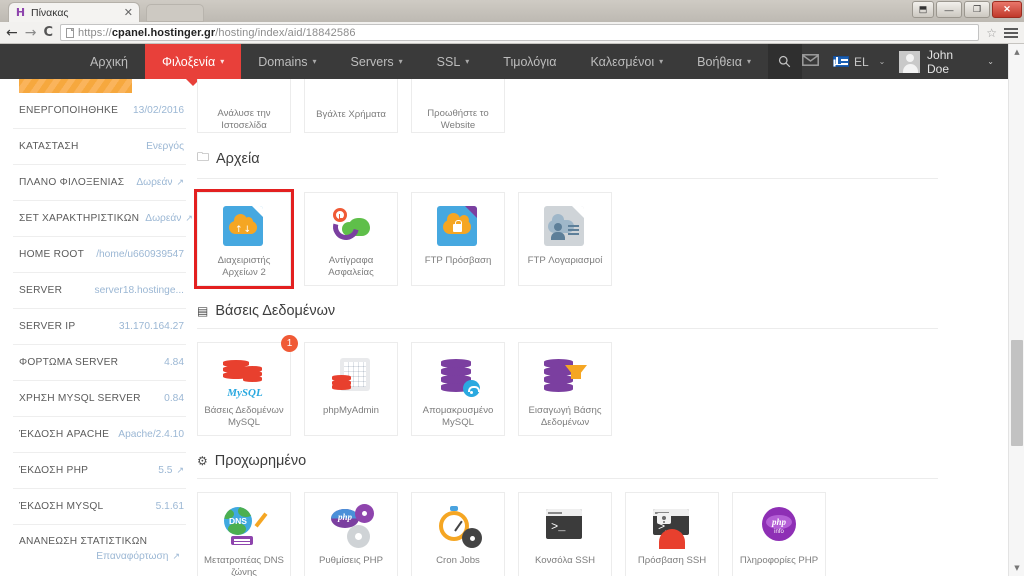  Describe the element at coordinates (949, 9) in the screenshot. I see `minimize-button: —` at that location.